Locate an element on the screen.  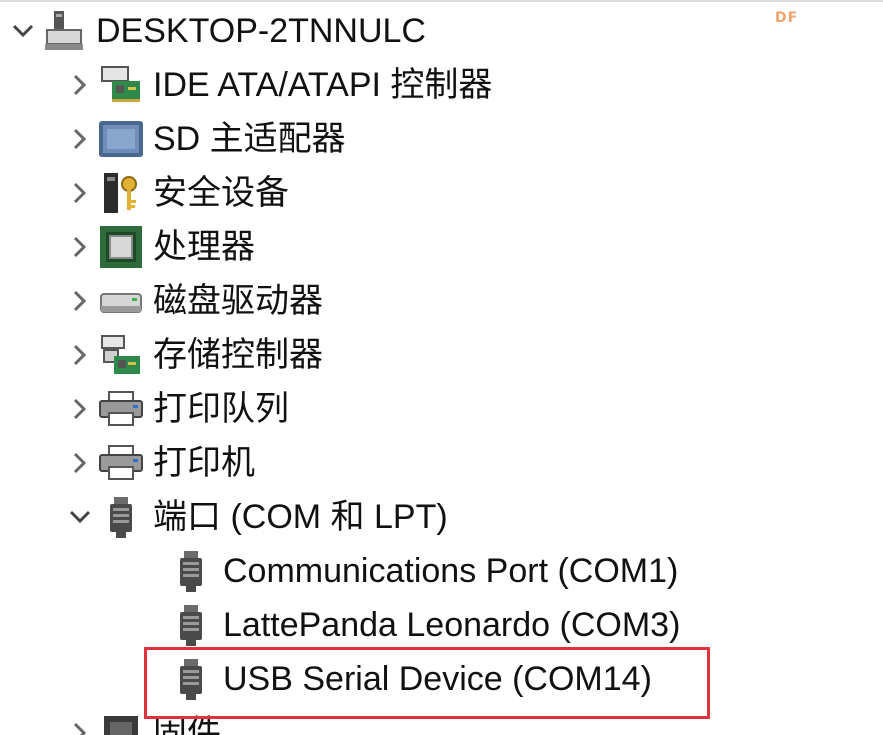
ide-controller-icon is located at coordinates (121, 85).